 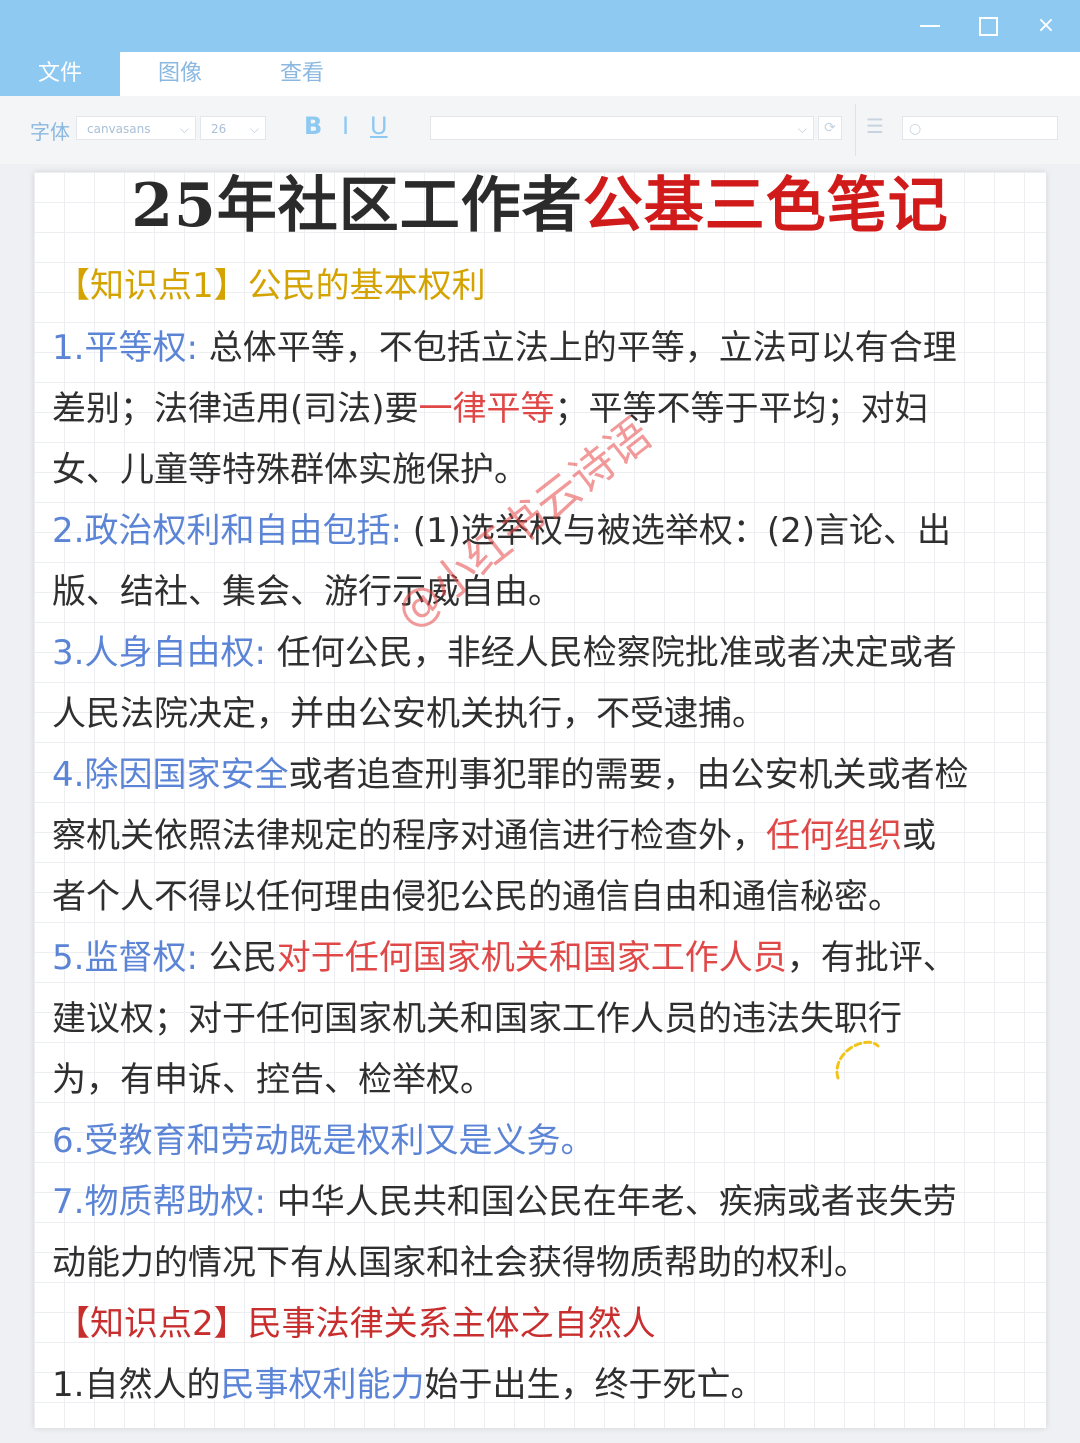 What do you see at coordinates (233, 128) in the screenshot?
I see `font-size-select: 26 ⌵` at bounding box center [233, 128].